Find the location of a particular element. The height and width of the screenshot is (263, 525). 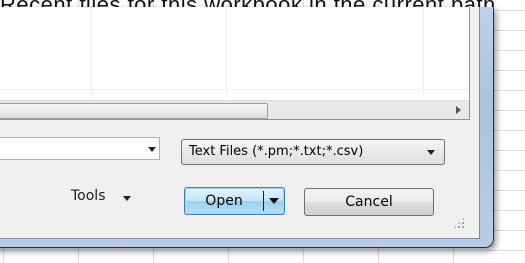

horizontal-scrollbar is located at coordinates (234, 109).